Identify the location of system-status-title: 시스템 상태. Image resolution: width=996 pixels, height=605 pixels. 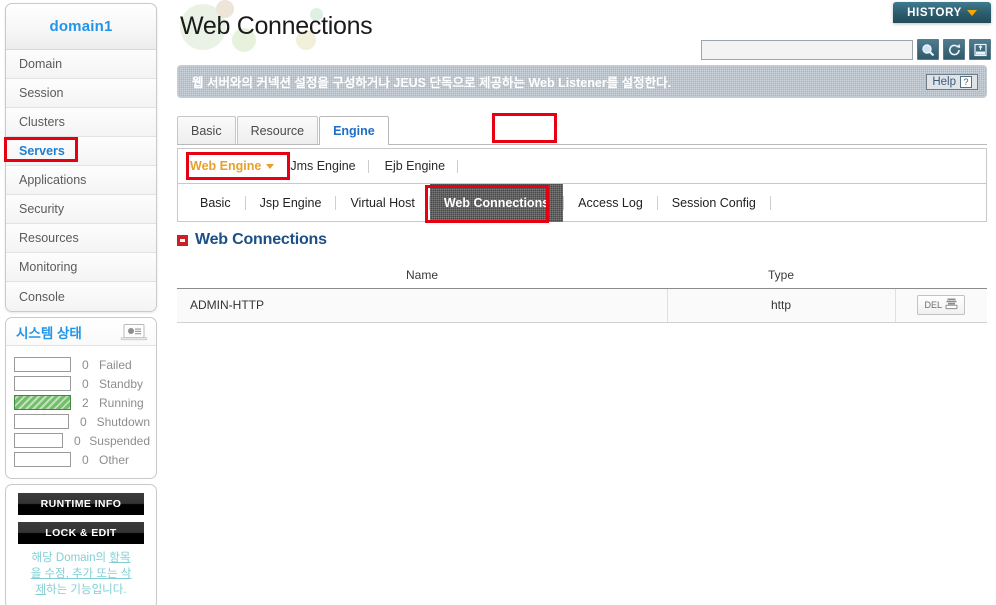
(49, 333).